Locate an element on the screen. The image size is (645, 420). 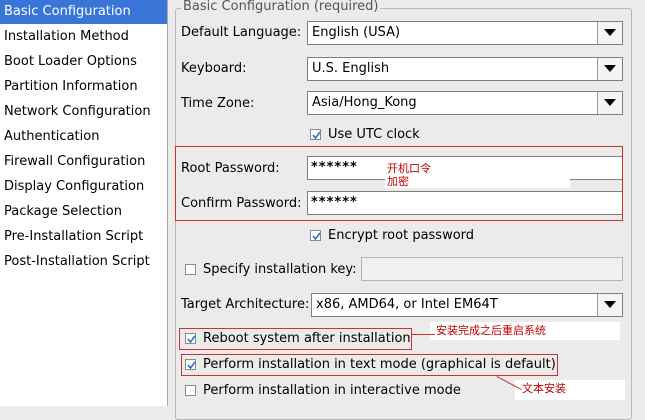
reboot-annotation-note: 安装完成之后重启系统 is located at coordinates (491, 330).